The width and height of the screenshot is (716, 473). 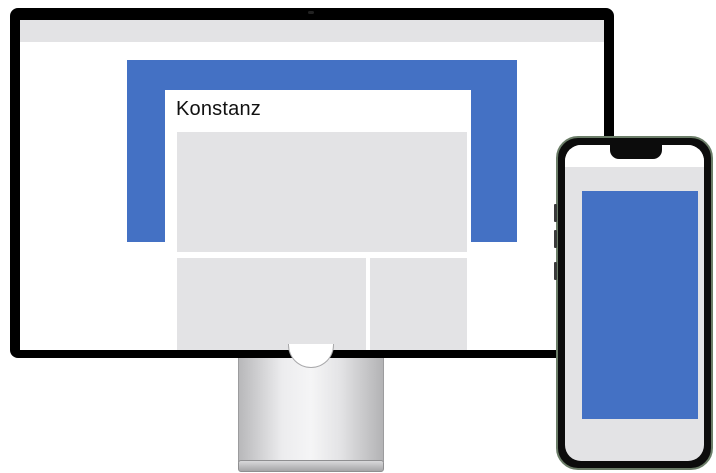 I want to click on phone-hero-banner, so click(x=640, y=305).